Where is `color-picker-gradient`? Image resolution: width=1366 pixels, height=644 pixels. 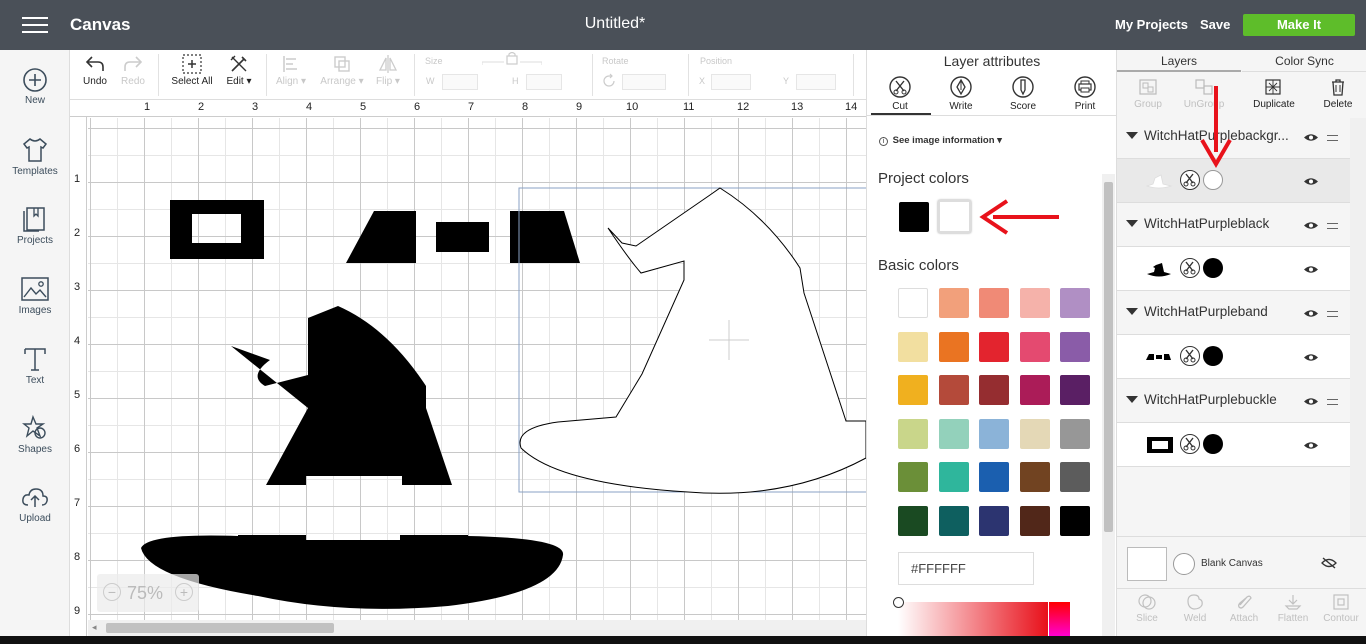
color-picker-gradient is located at coordinates (973, 619).